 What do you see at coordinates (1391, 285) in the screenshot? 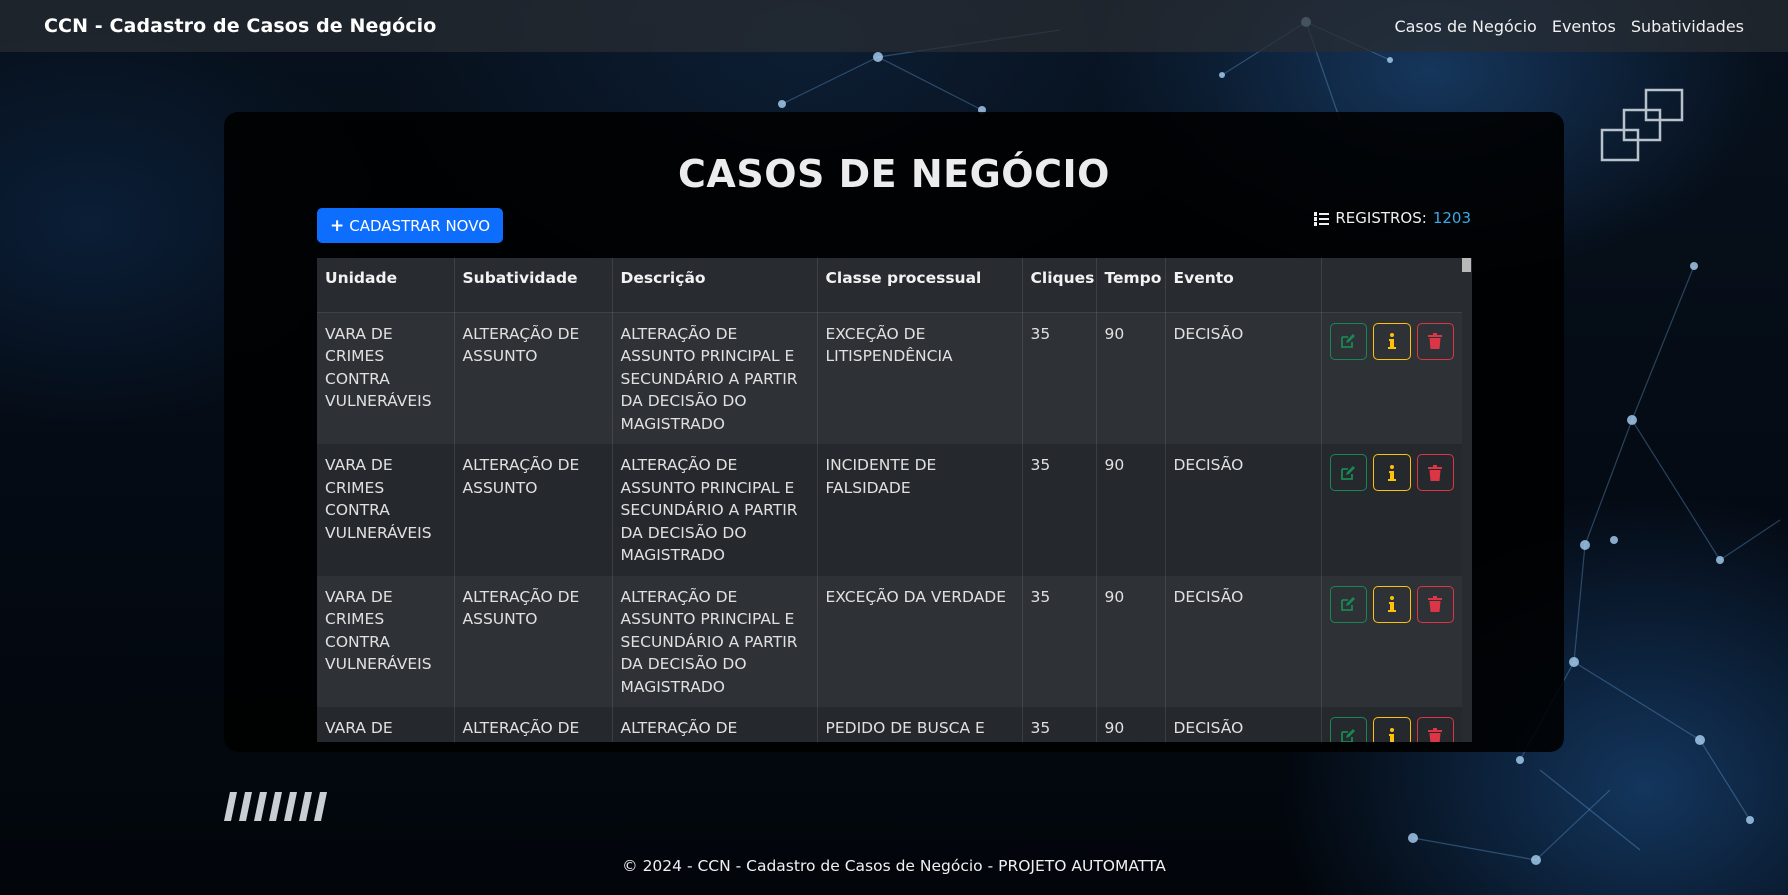
I see `header-actions` at bounding box center [1391, 285].